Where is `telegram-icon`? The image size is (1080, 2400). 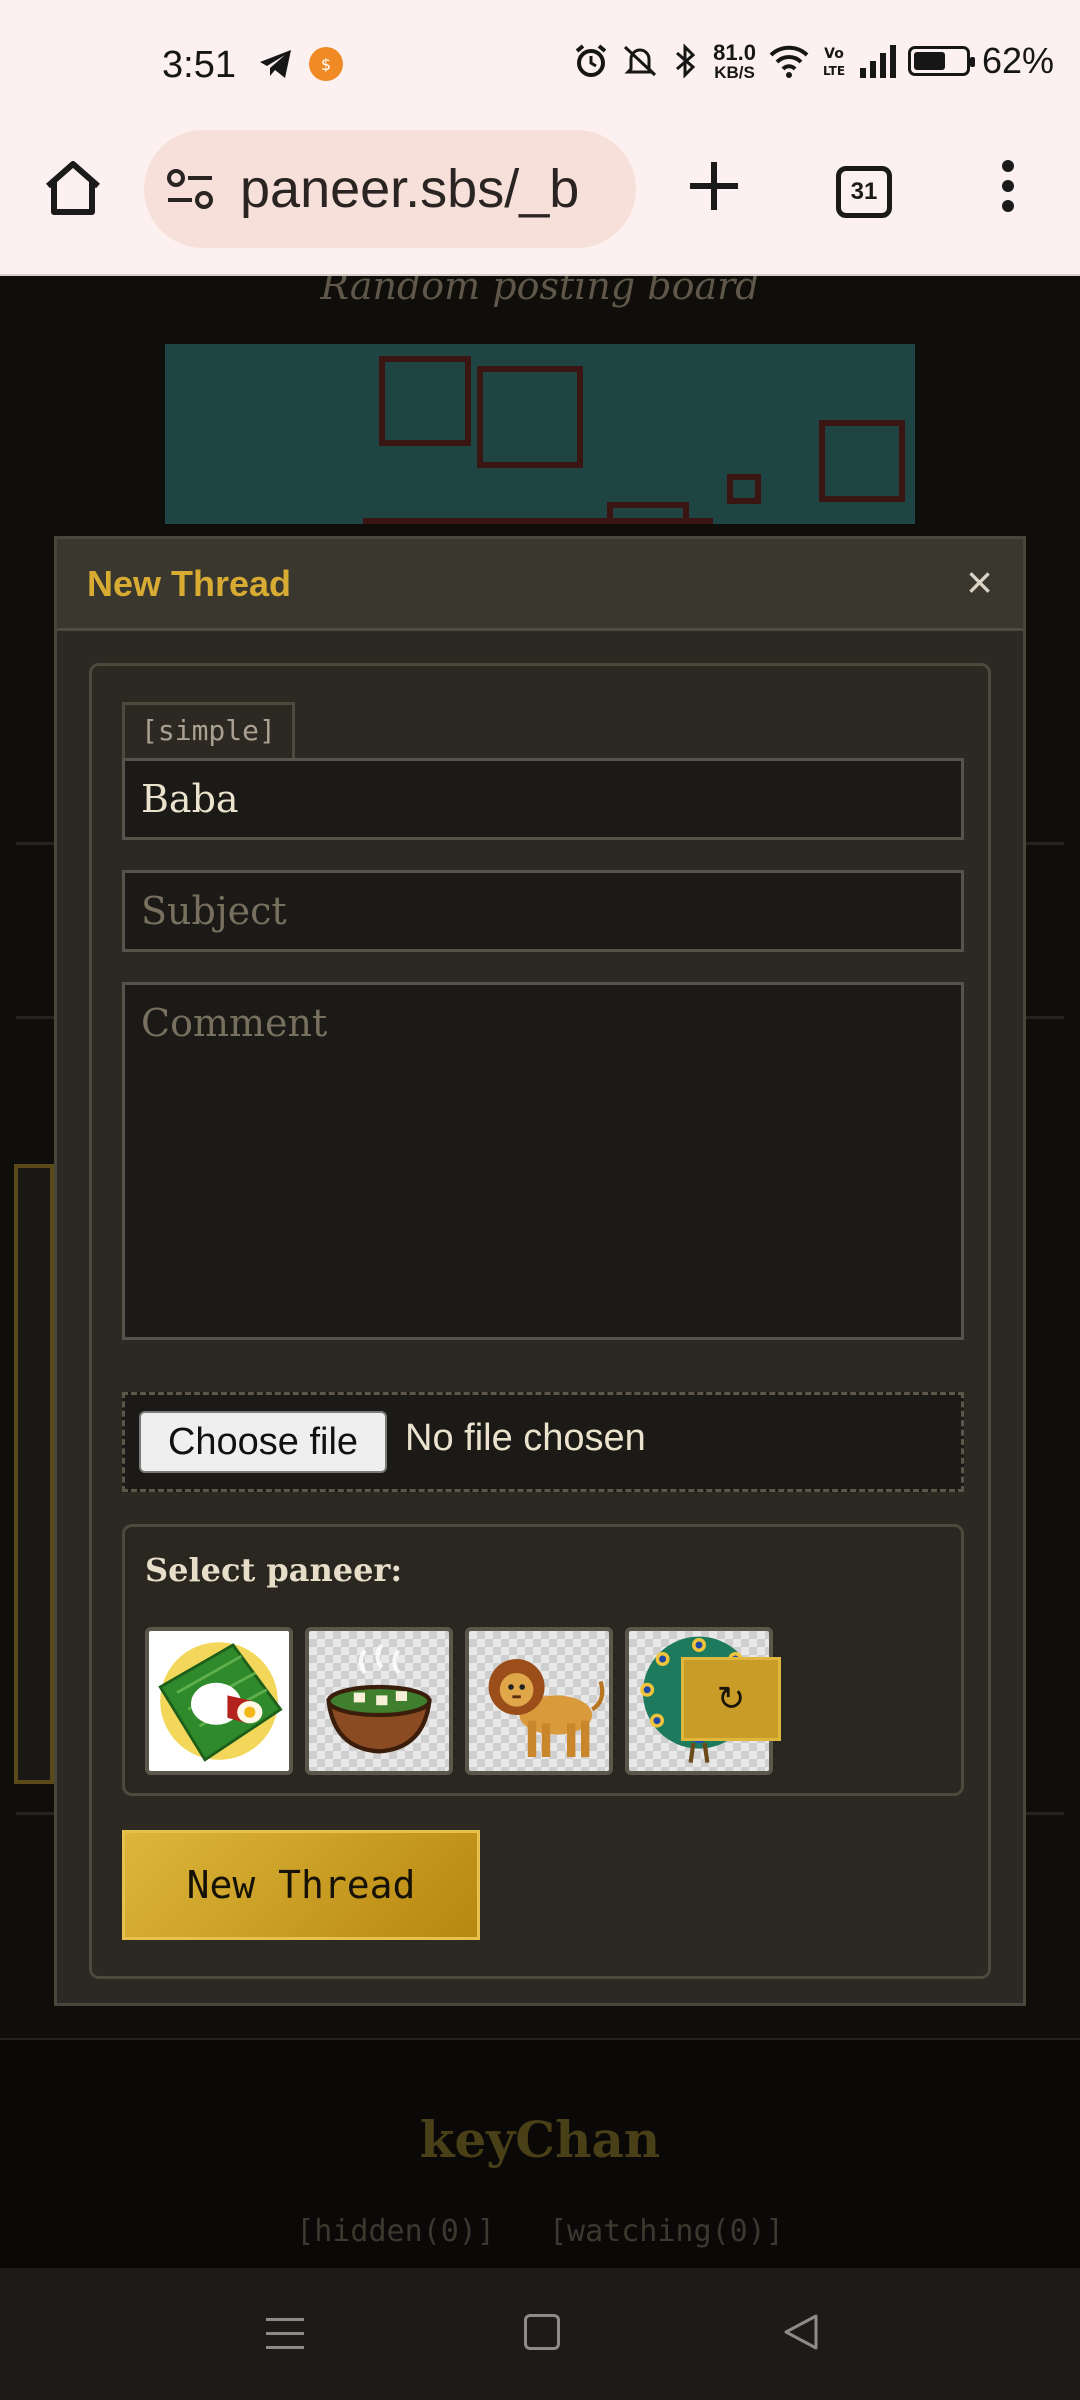 telegram-icon is located at coordinates (275, 64).